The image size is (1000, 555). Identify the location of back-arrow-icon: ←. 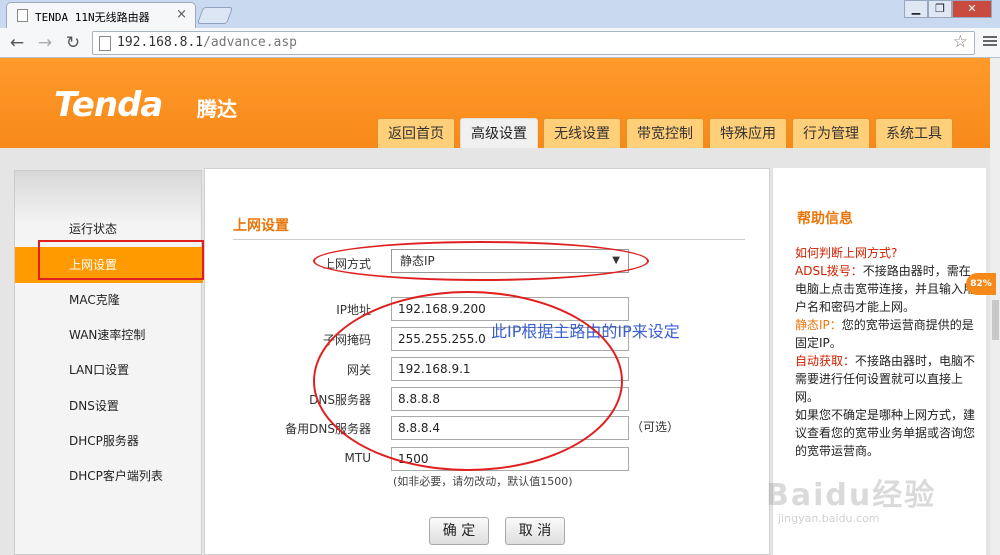
(17, 43).